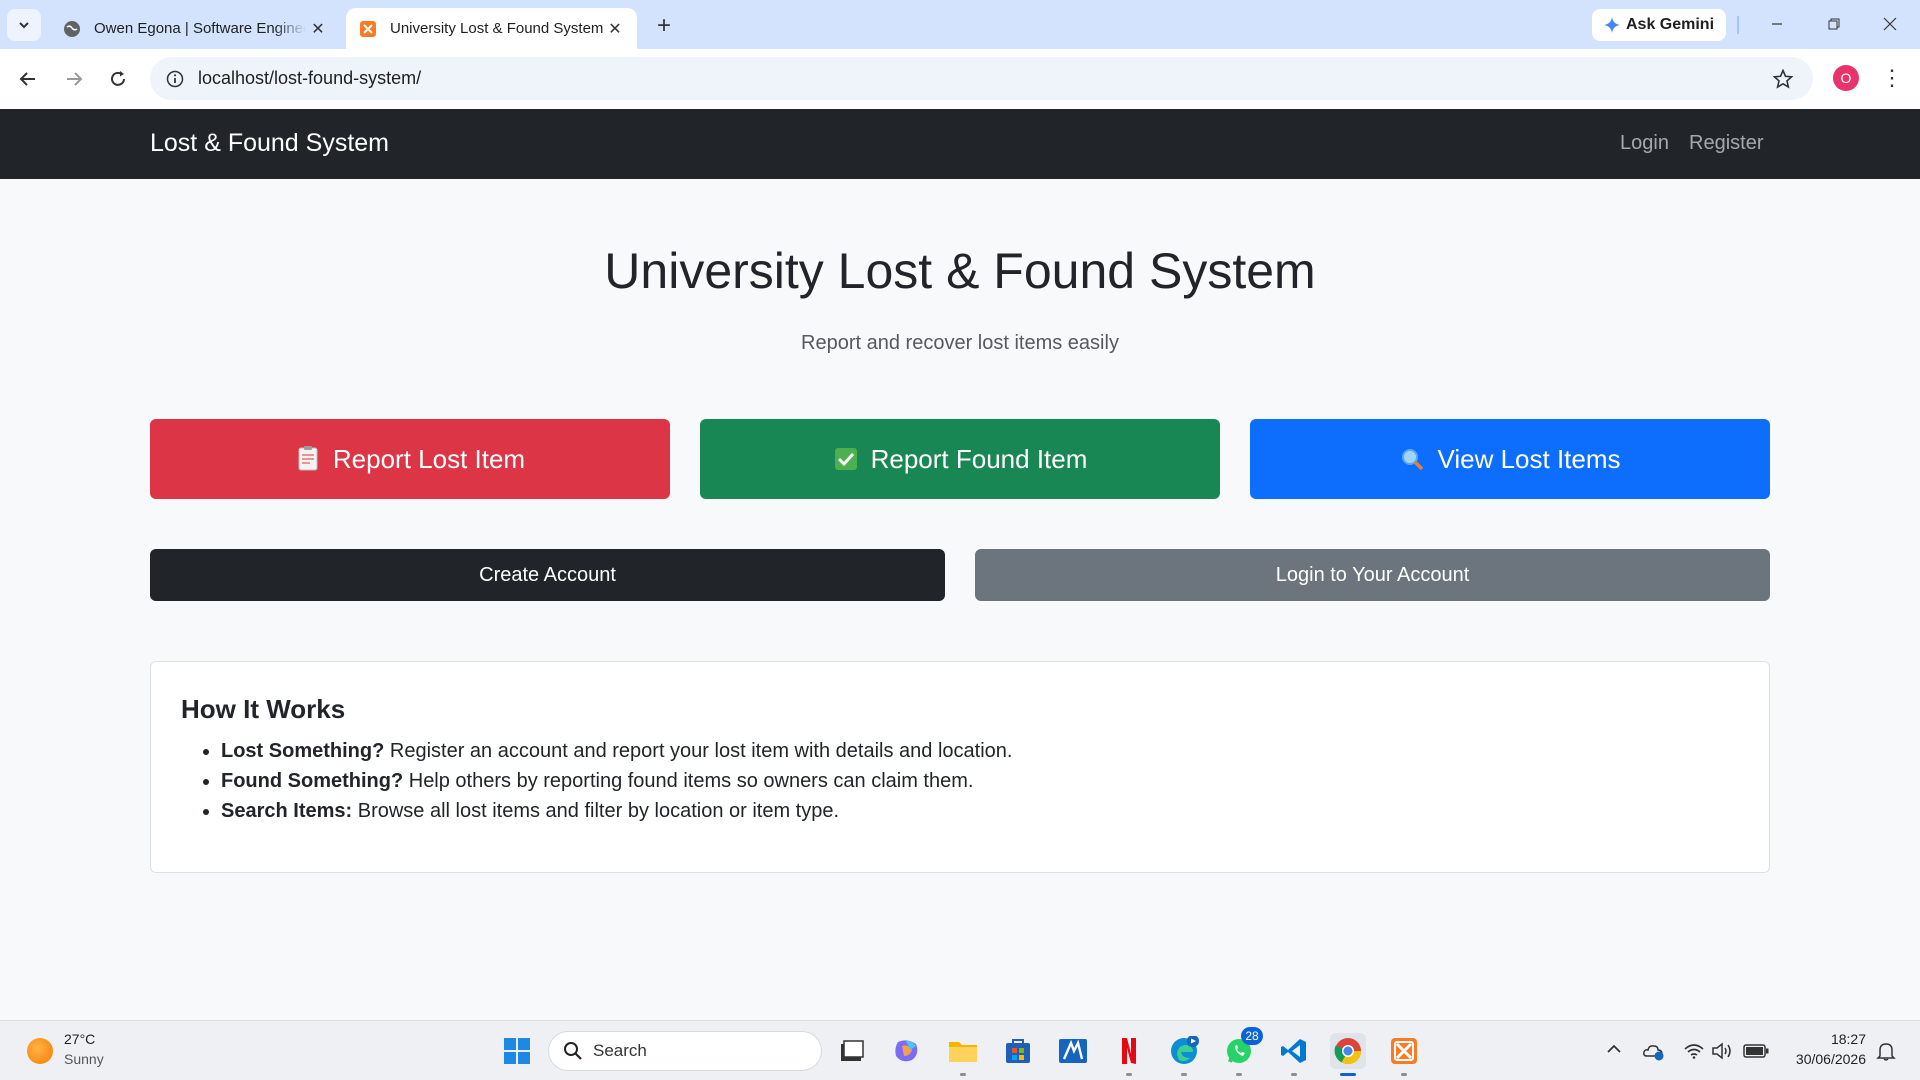 The height and width of the screenshot is (1080, 1920). What do you see at coordinates (84, 1059) in the screenshot?
I see `weather-condition: Sunny` at bounding box center [84, 1059].